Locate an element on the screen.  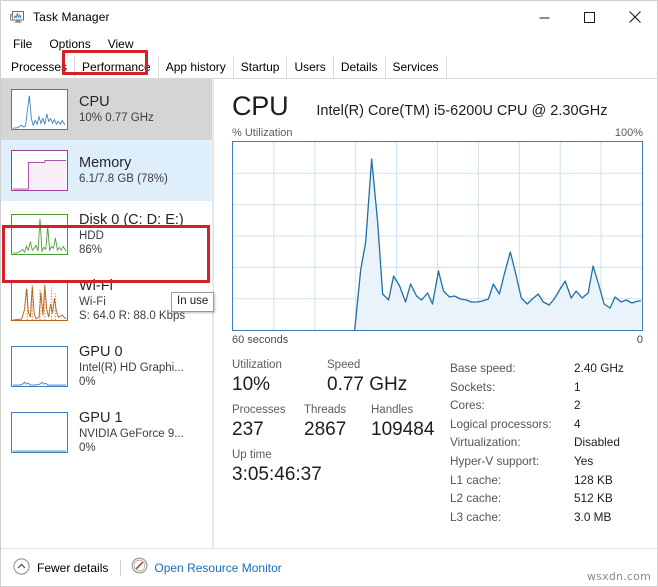
wifi-thumbnail-graph is located at coordinates (39, 300).